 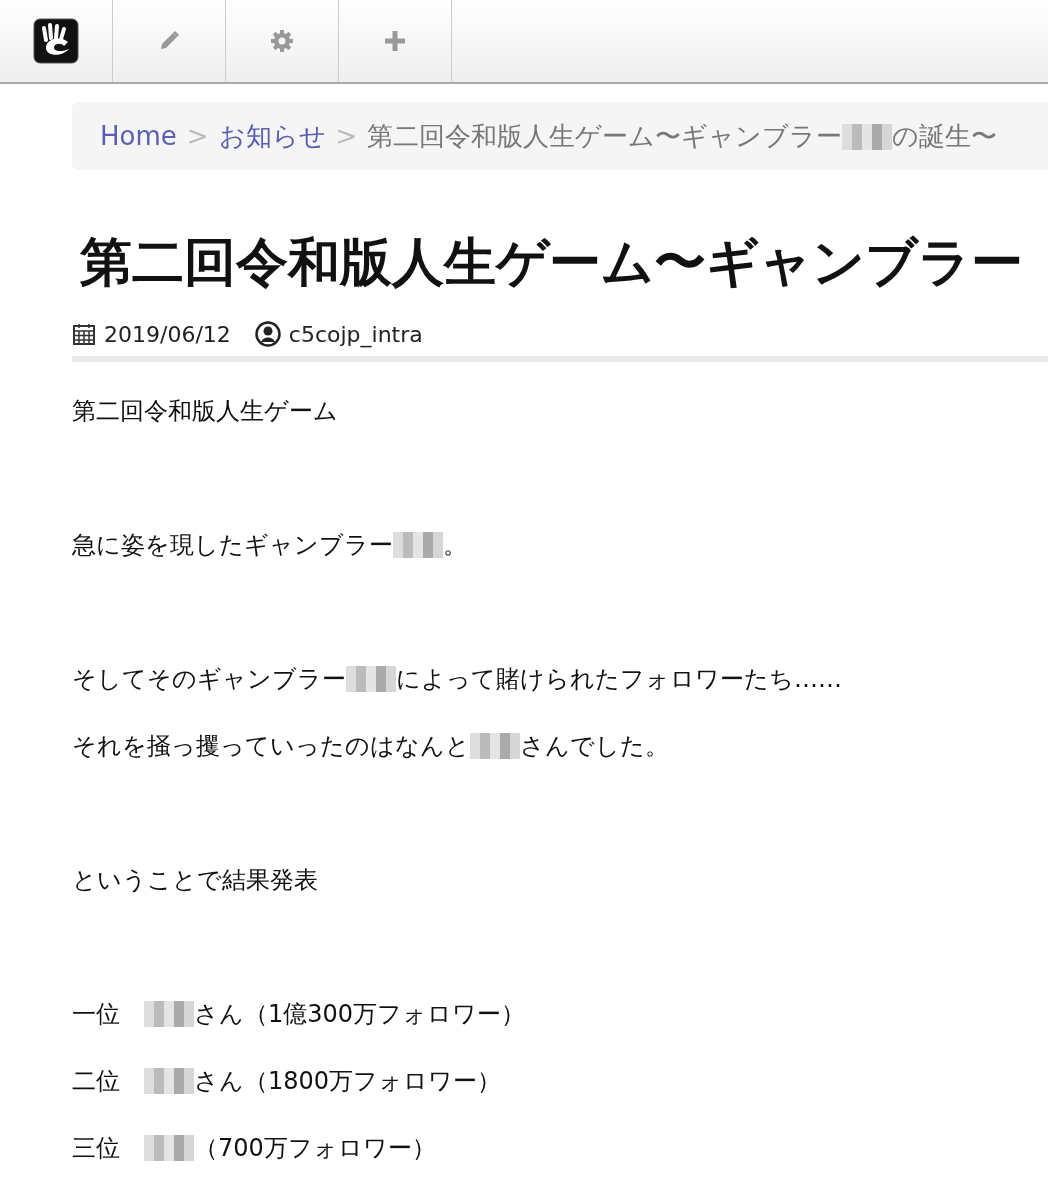 What do you see at coordinates (395, 41) in the screenshot?
I see `plus-icon` at bounding box center [395, 41].